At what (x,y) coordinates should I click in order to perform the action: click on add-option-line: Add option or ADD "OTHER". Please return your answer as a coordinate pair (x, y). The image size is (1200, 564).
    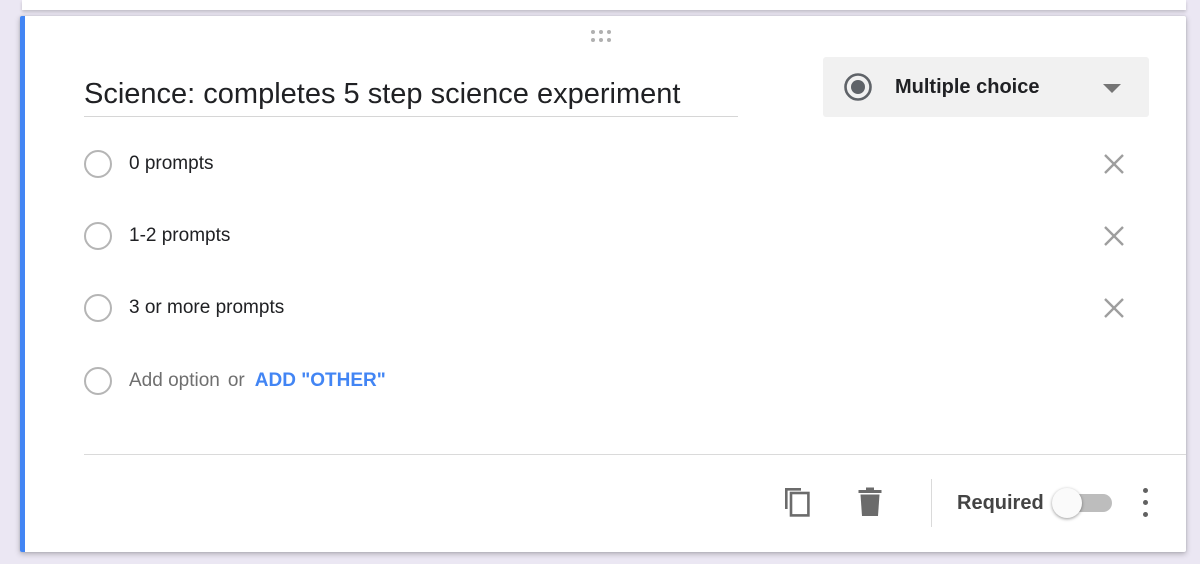
    Looking at the image, I should click on (257, 381).